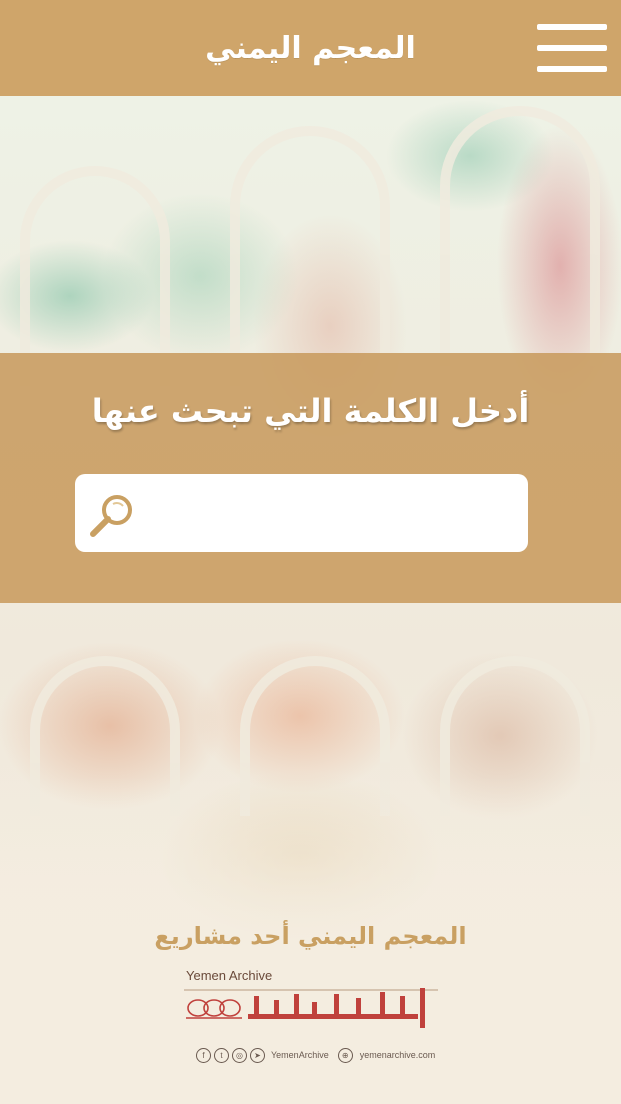 The image size is (621, 1104). Describe the element at coordinates (257, 1055) in the screenshot. I see `telegram-icon: ➤` at that location.